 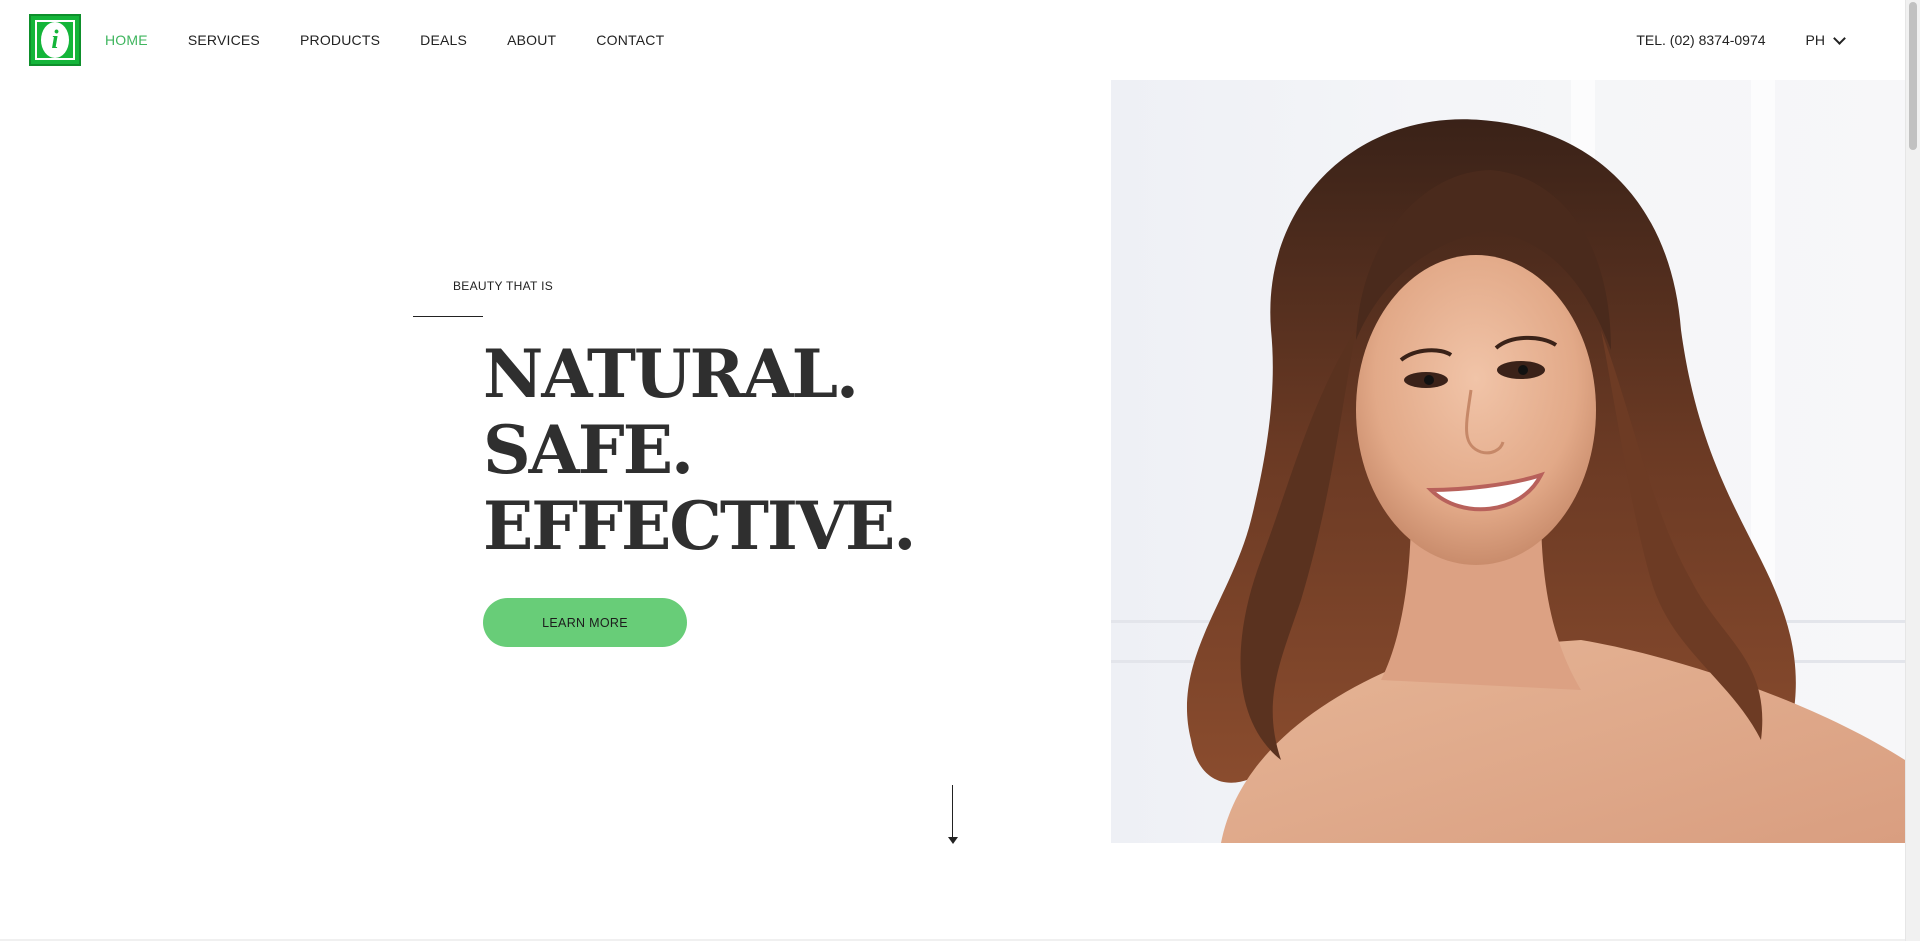 I want to click on chevron-down-icon, so click(x=1839, y=38).